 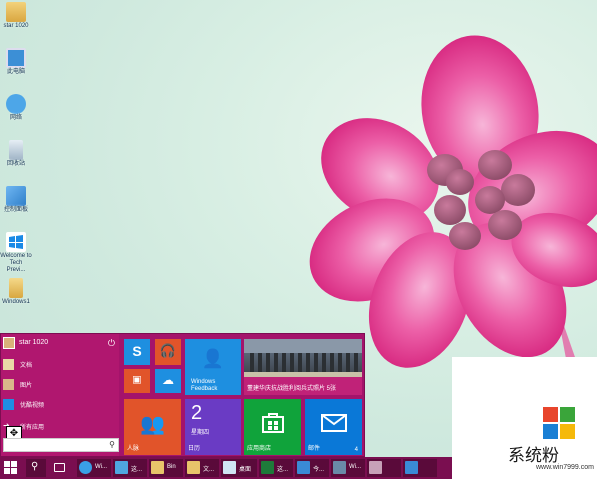 What do you see at coordinates (213, 358) in the screenshot?
I see `feedback-icon: 👤` at bounding box center [213, 358].